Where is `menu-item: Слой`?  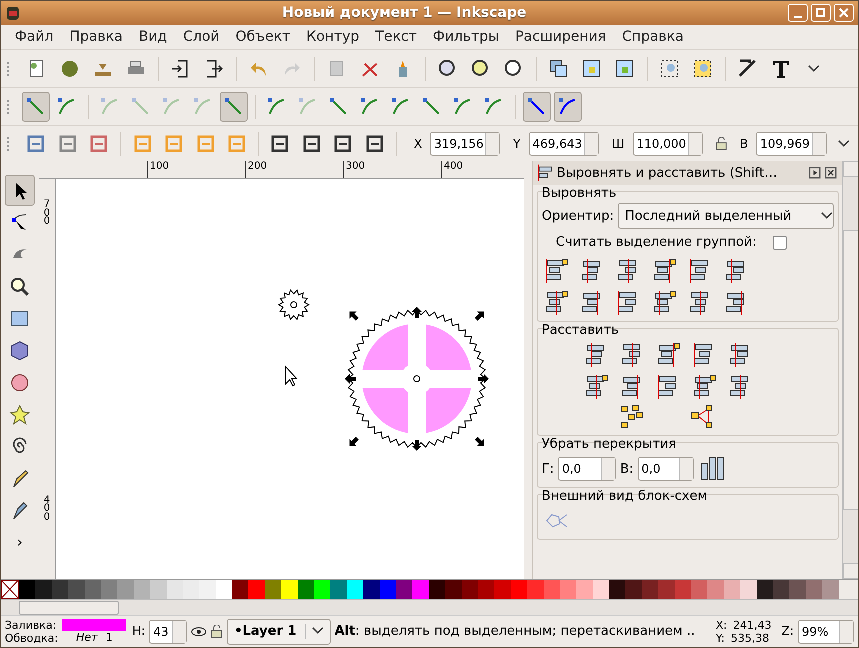
menu-item: Слой is located at coordinates (201, 37).